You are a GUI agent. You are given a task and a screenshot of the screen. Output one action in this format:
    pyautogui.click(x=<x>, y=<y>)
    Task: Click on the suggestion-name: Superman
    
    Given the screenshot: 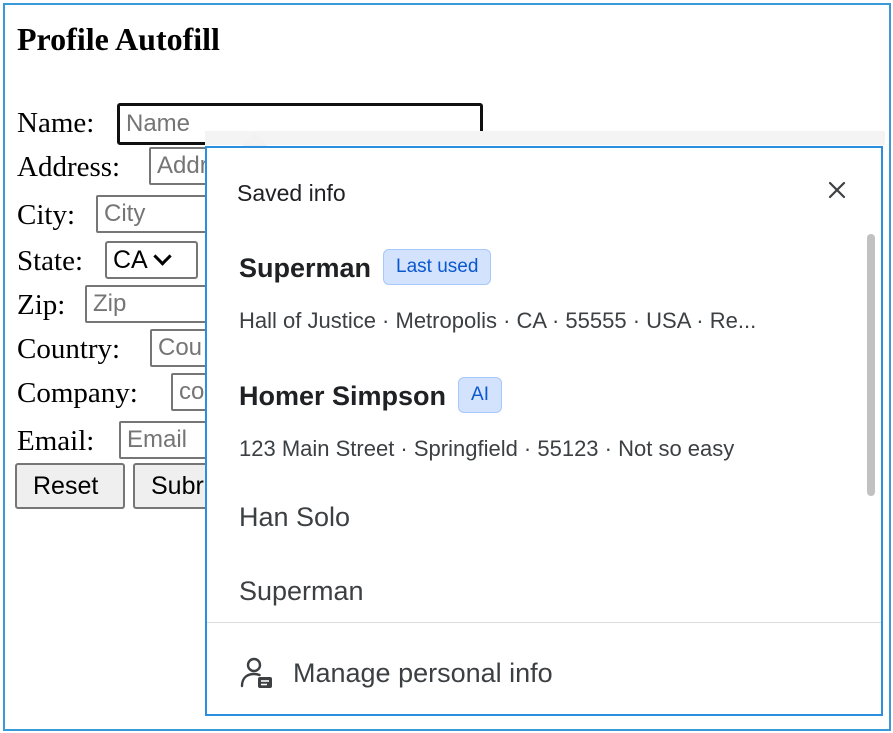 What is the action you would take?
    pyautogui.click(x=305, y=268)
    